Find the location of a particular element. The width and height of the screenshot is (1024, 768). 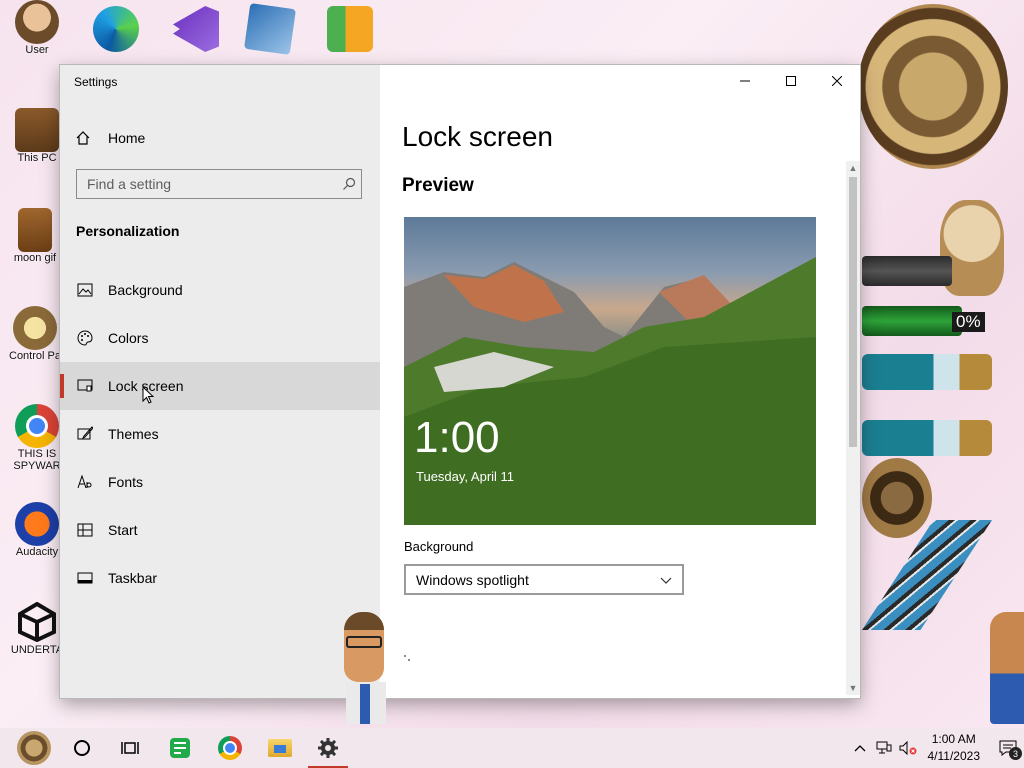

nav-item-taskbar: Taskbar is located at coordinates (220, 578).